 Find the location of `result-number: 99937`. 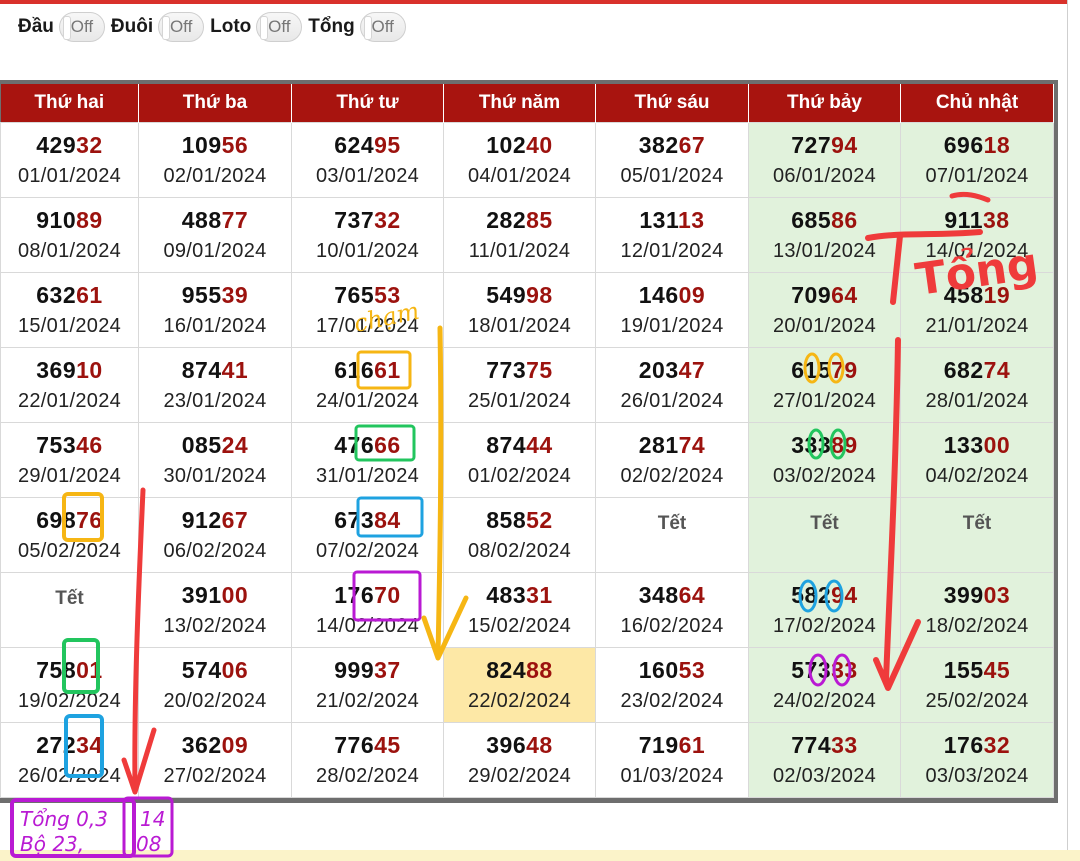

result-number: 99937 is located at coordinates (367, 670).